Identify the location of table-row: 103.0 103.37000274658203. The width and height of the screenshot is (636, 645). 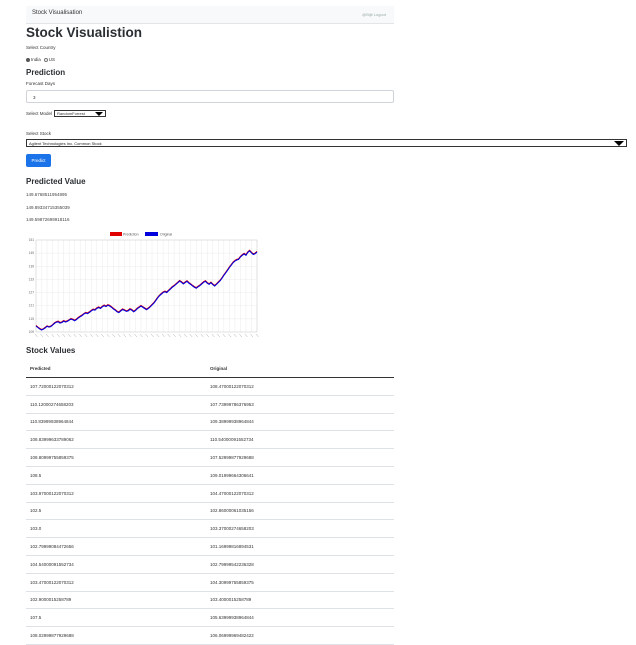
(210, 529).